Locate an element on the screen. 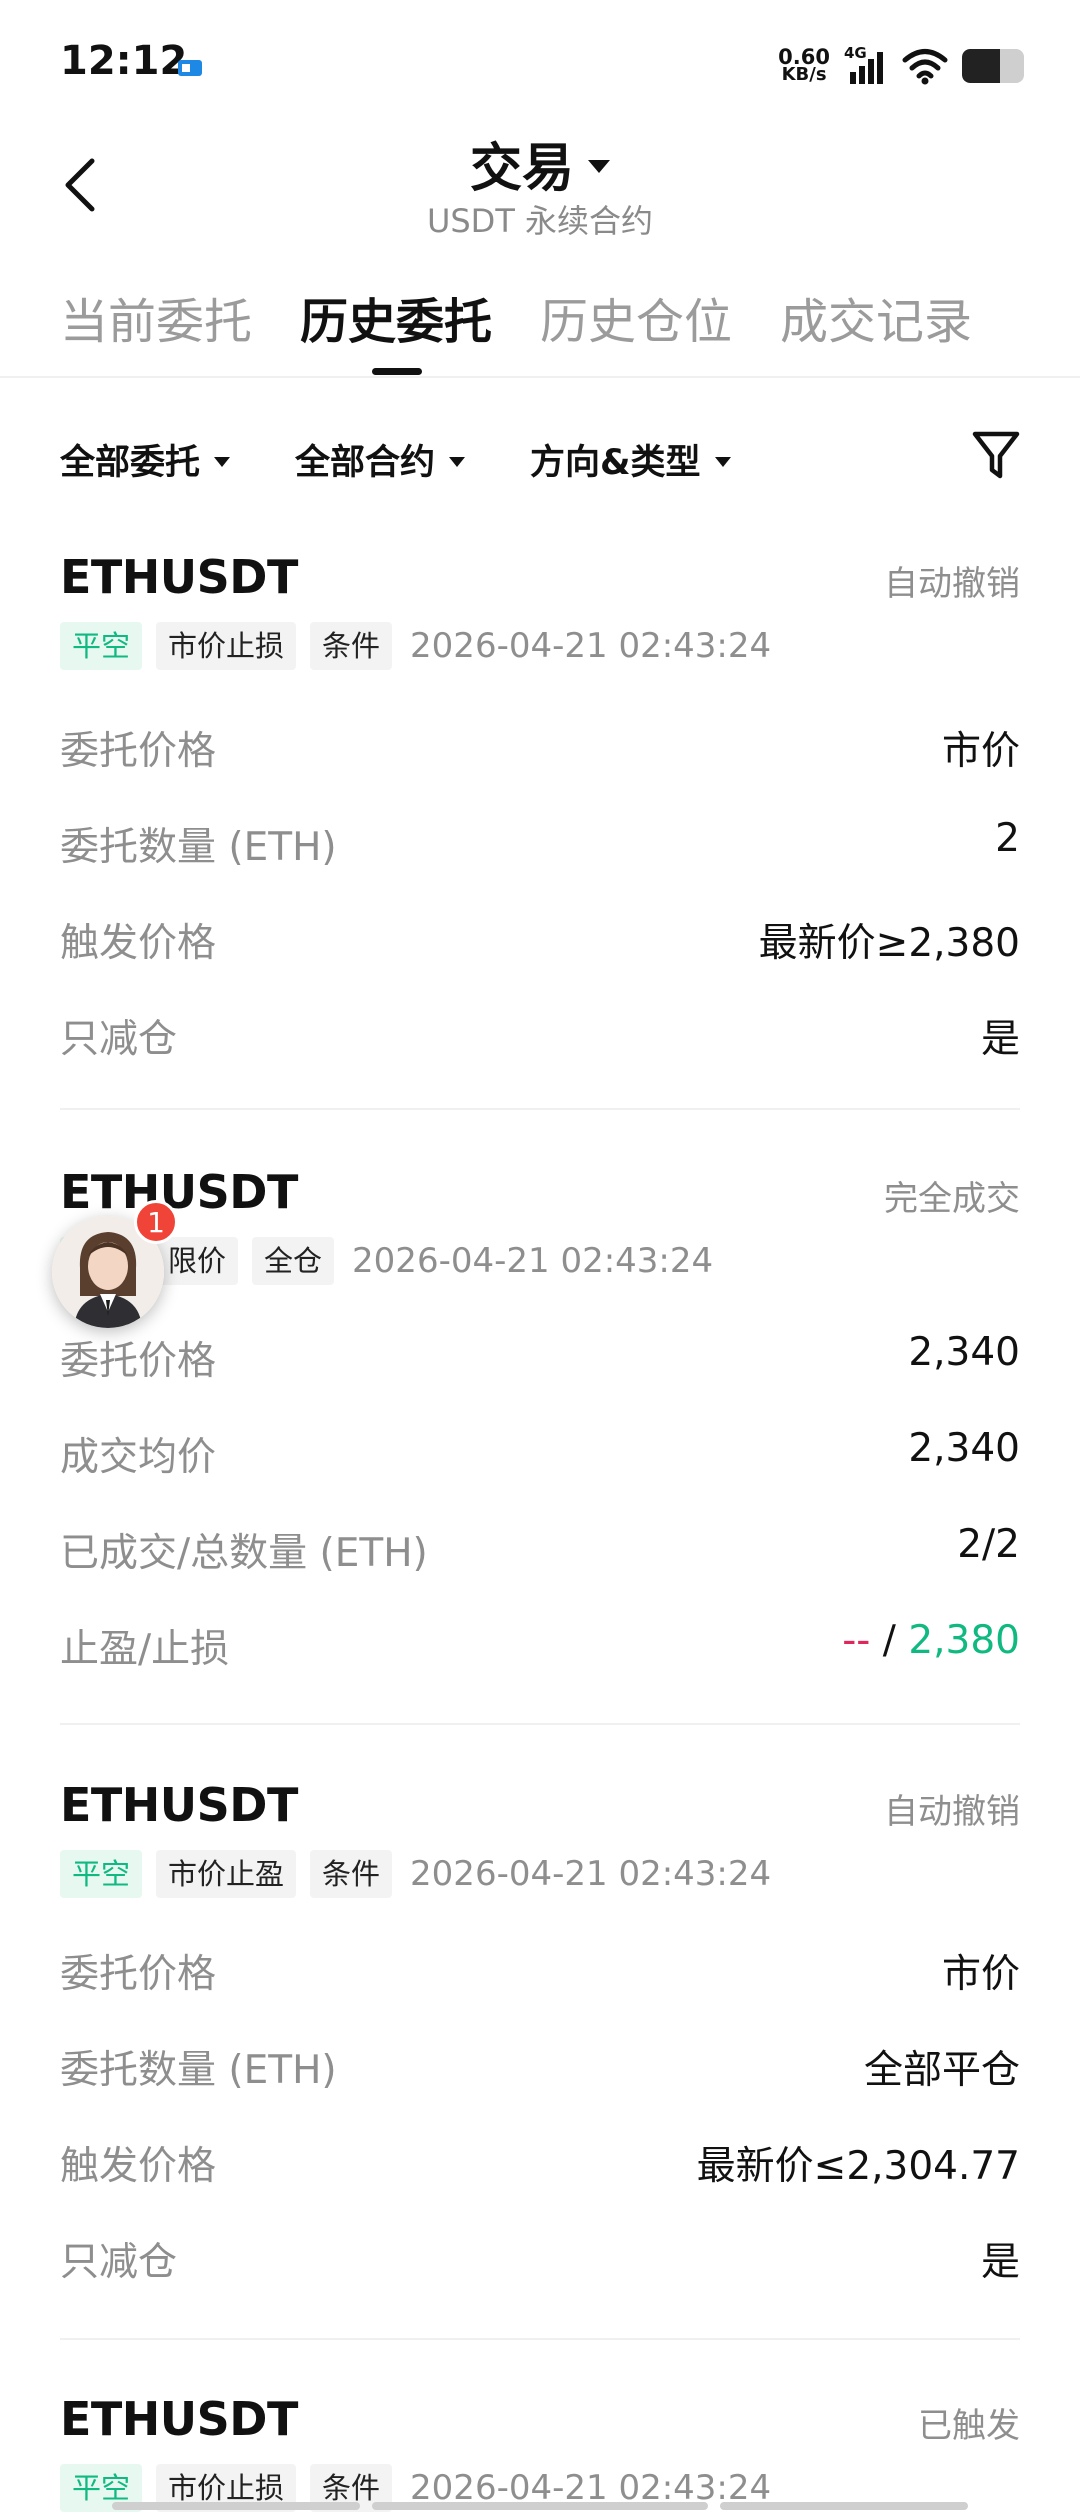 This screenshot has width=1080, height=2520. tp-sl-value: -- / 2,380 is located at coordinates (931, 1640).